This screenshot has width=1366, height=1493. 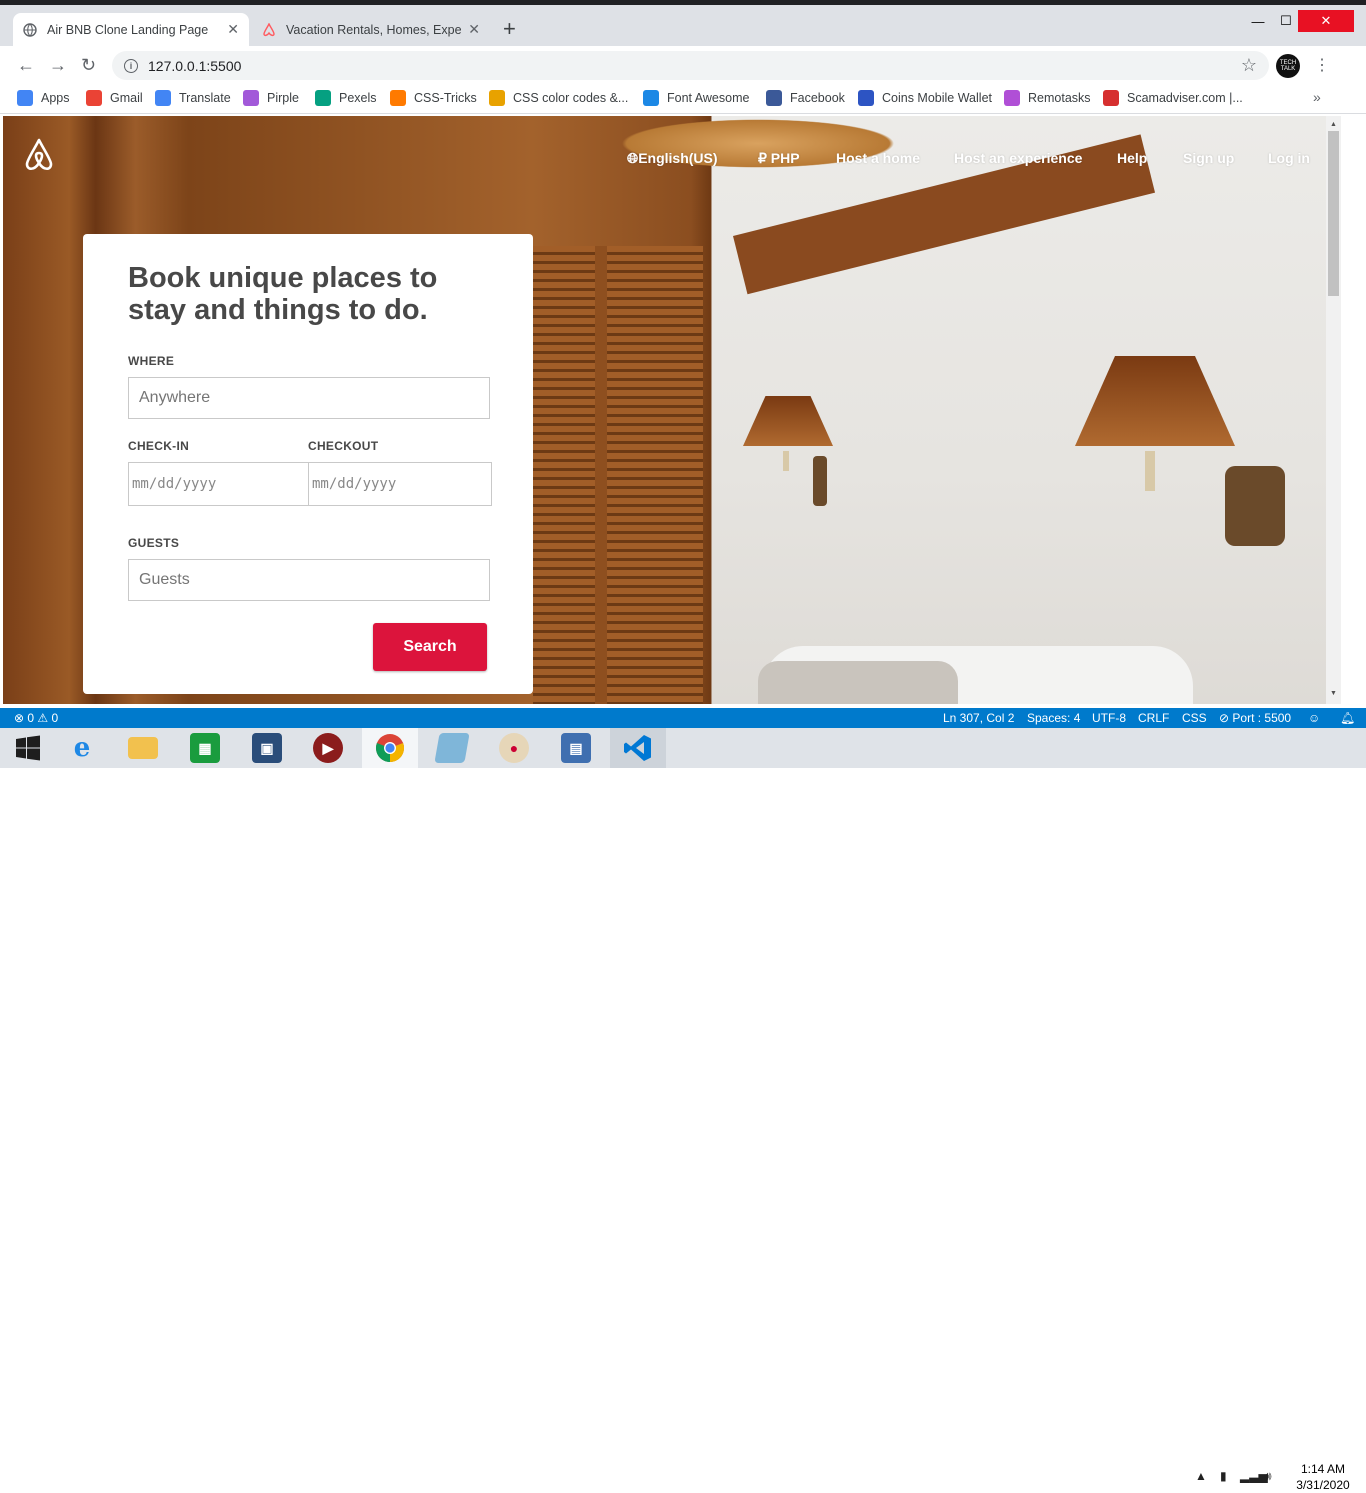 What do you see at coordinates (1323, 1469) in the screenshot?
I see `clock-time: 1:14 AM` at bounding box center [1323, 1469].